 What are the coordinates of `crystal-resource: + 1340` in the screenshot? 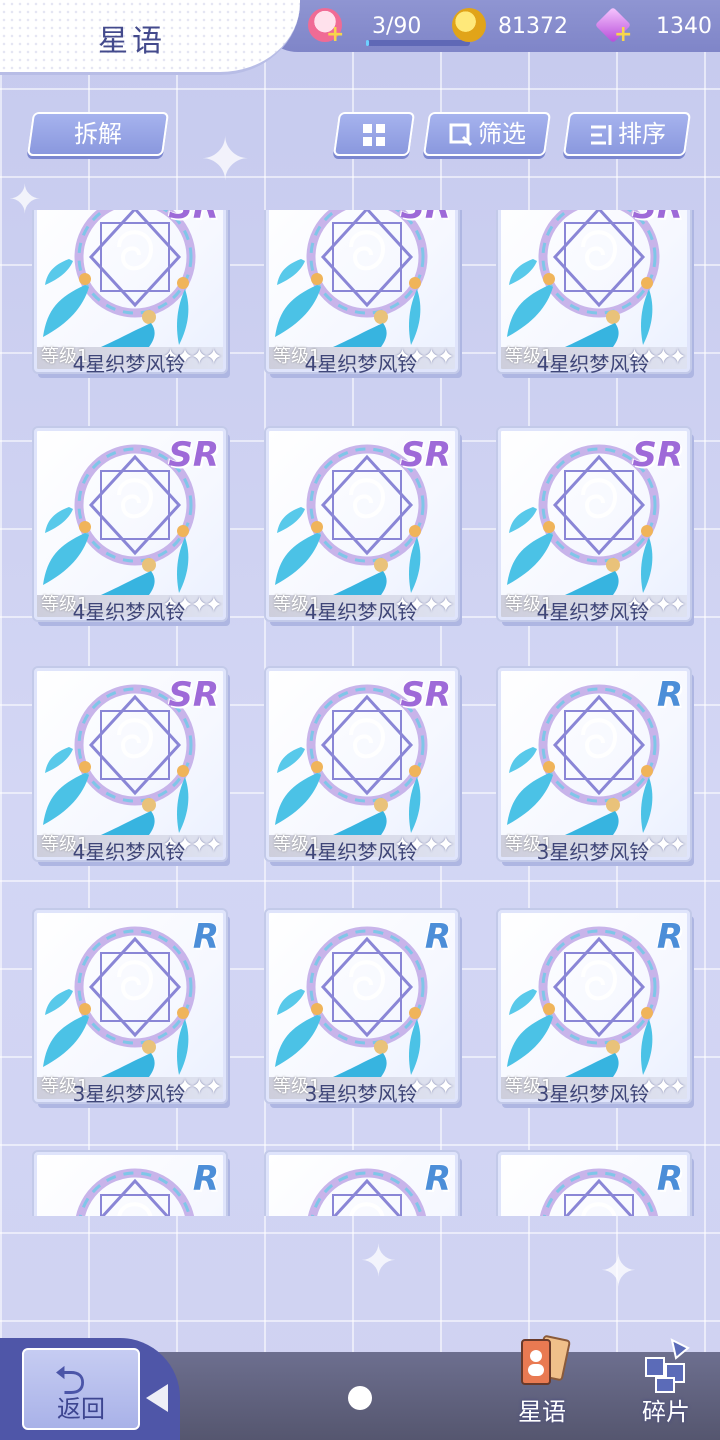 It's located at (657, 26).